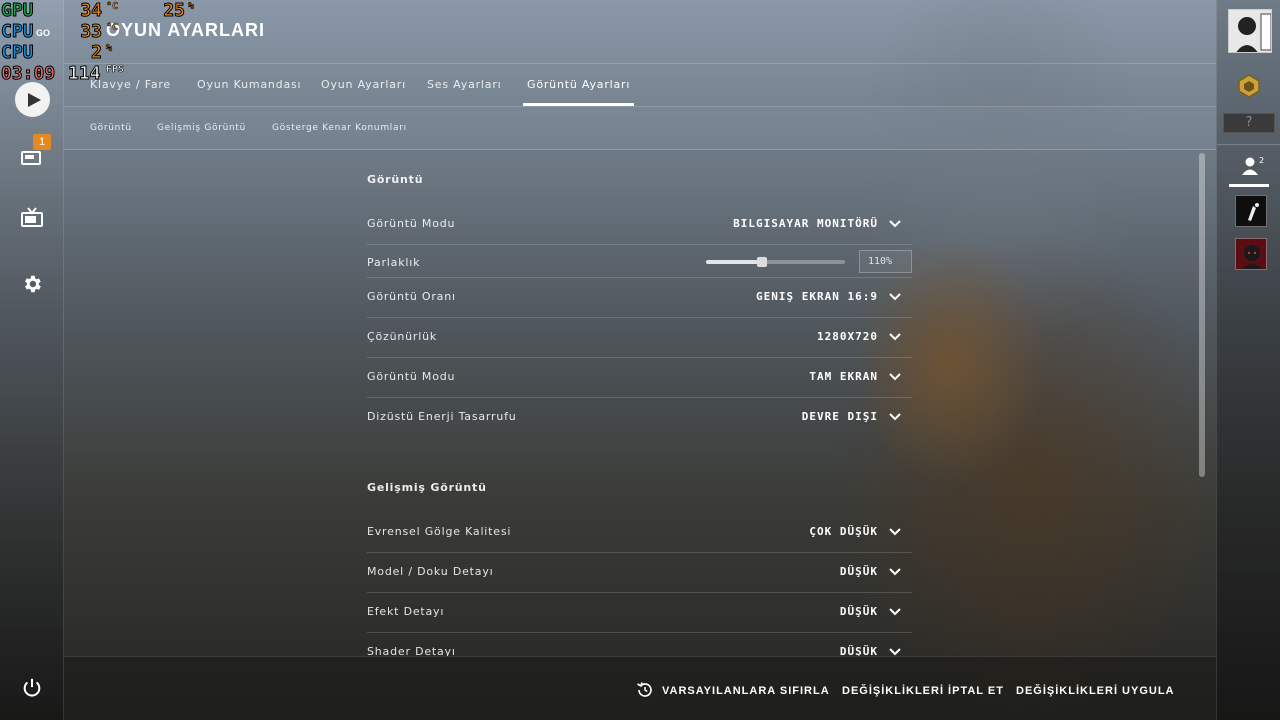 The image size is (1280, 720). I want to click on setting-row-window-mode: Görüntü Modu TAM EKRAN, so click(639, 378).